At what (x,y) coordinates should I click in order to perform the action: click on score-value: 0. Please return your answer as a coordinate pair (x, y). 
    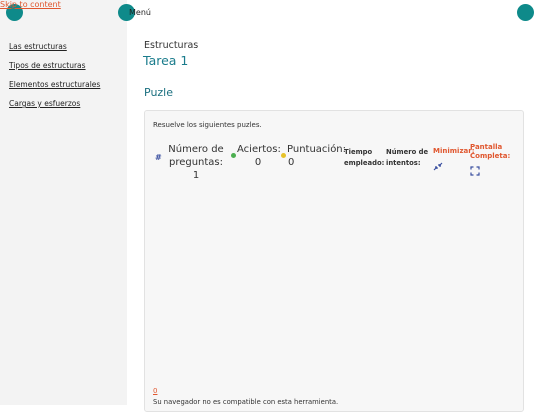
    Looking at the image, I should click on (291, 162).